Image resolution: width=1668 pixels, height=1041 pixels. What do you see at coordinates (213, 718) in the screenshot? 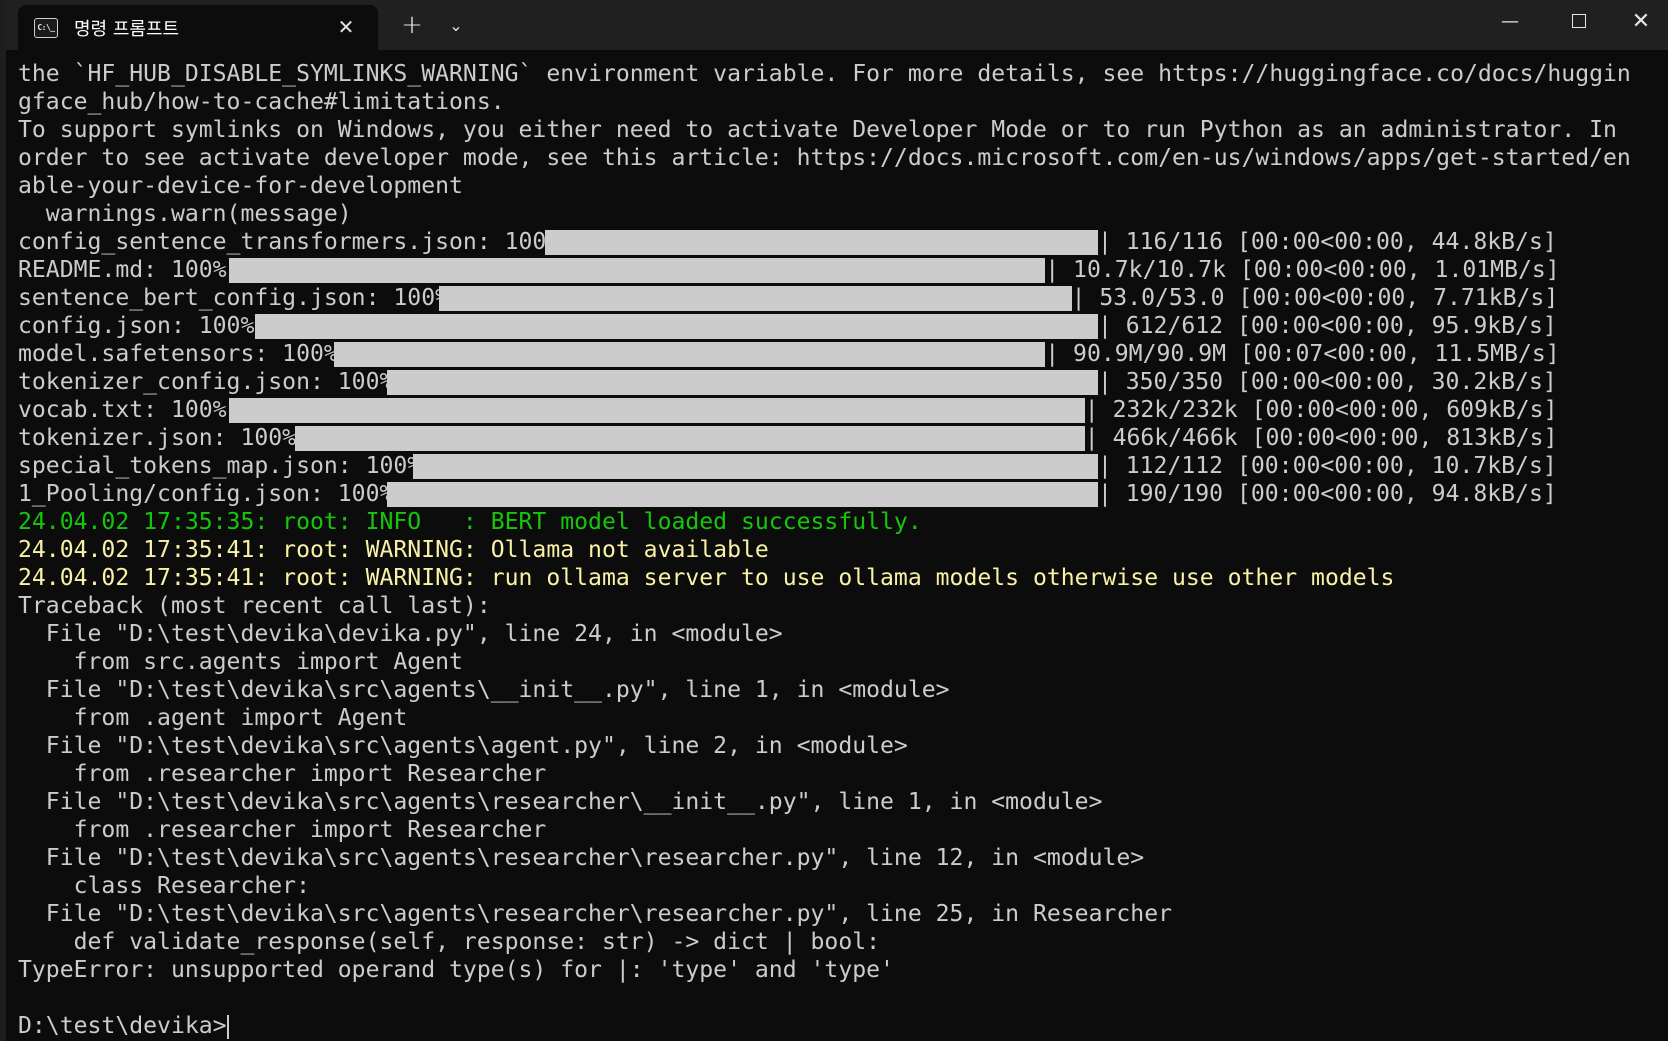
I see `traceback-line: from .agent import Agent` at bounding box center [213, 718].